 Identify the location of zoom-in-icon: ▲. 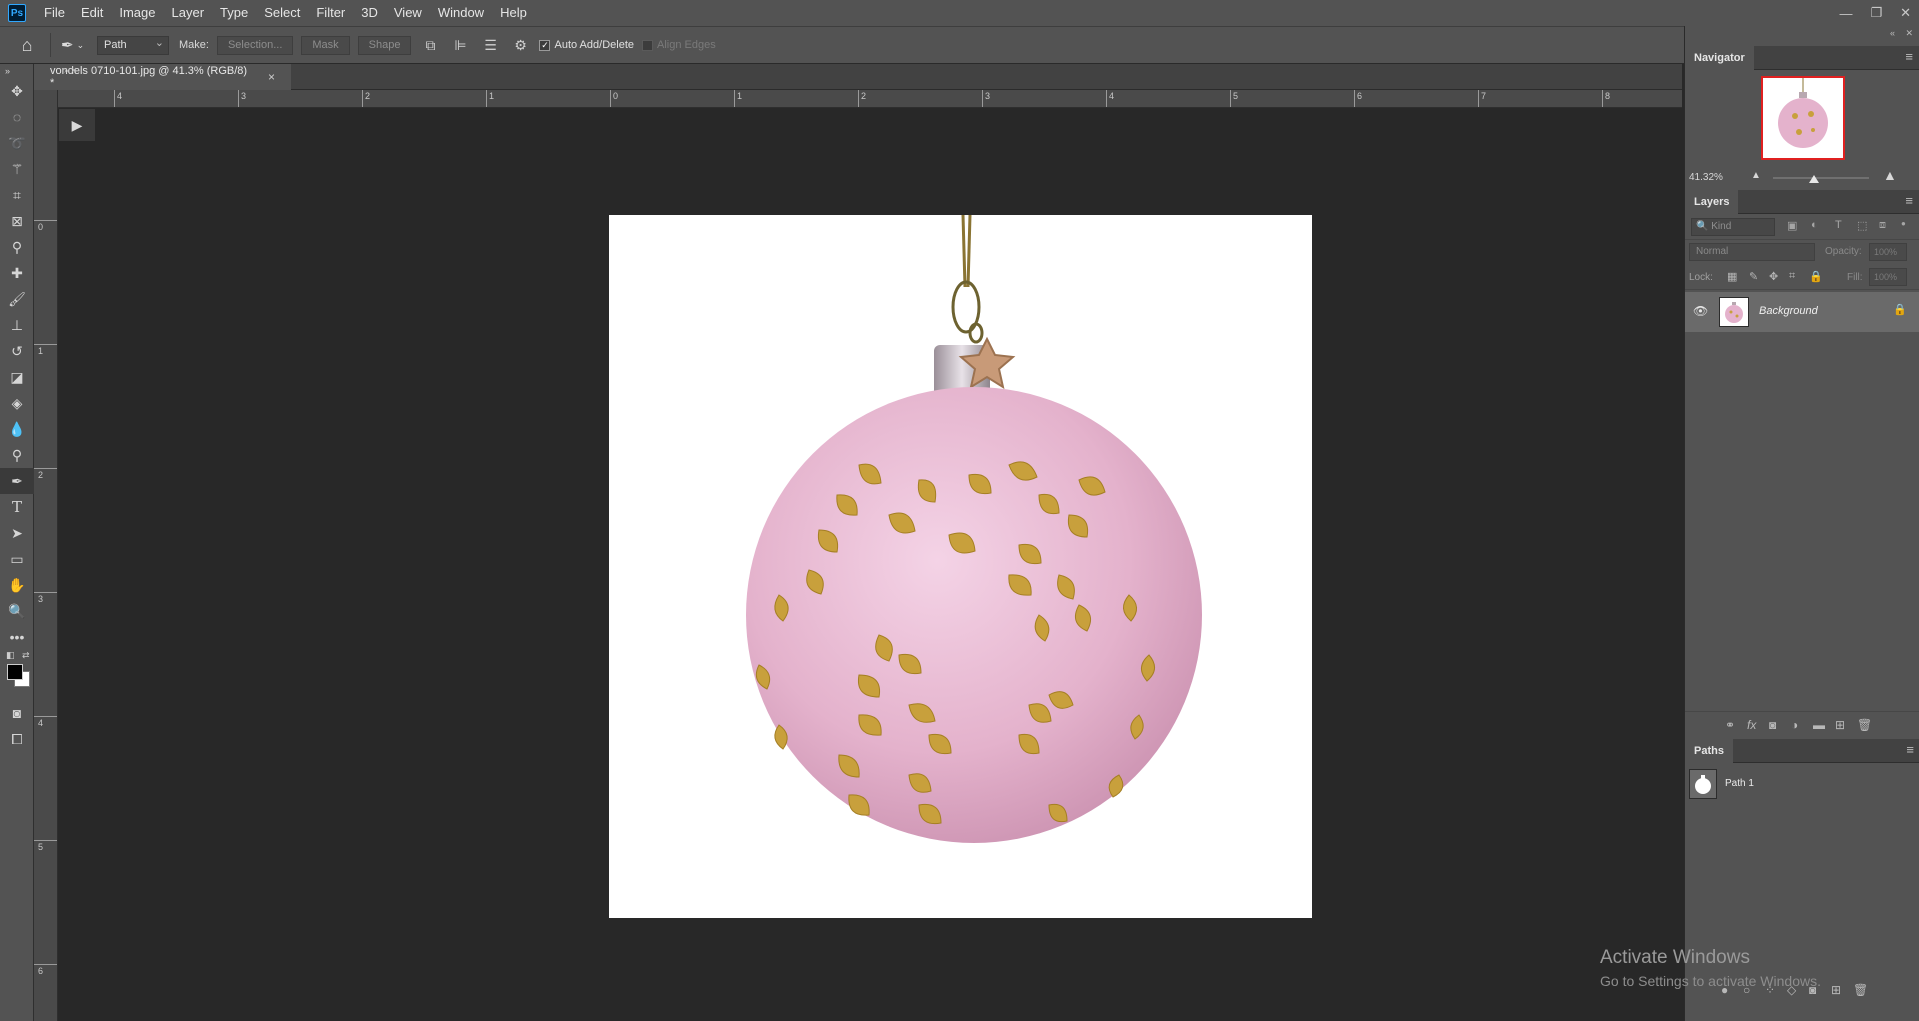
(1890, 175).